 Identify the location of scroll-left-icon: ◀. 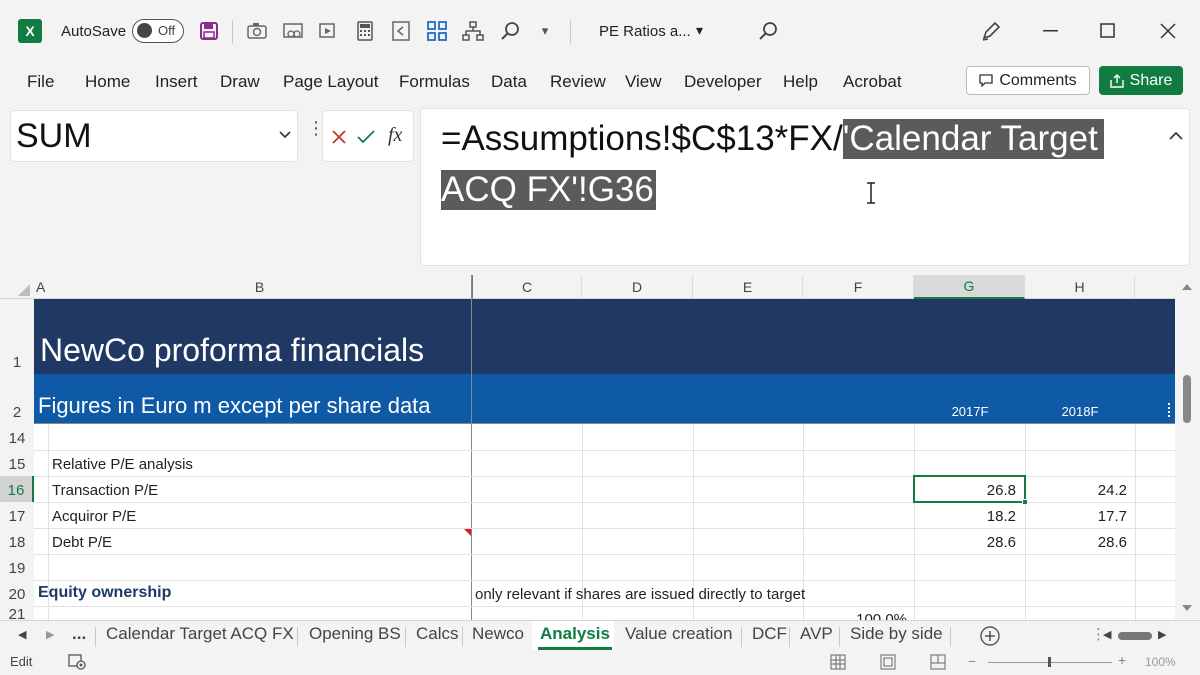
(1107, 634).